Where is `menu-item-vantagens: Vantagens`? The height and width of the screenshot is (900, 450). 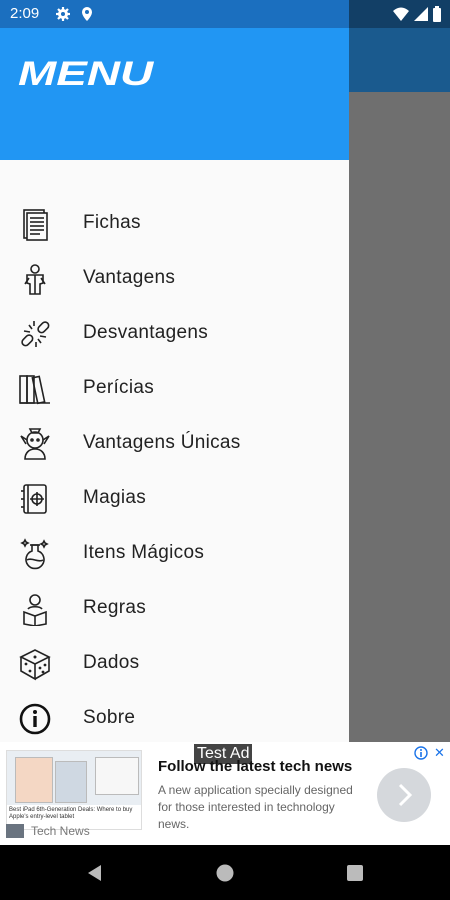
menu-item-vantagens: Vantagens is located at coordinates (174, 279).